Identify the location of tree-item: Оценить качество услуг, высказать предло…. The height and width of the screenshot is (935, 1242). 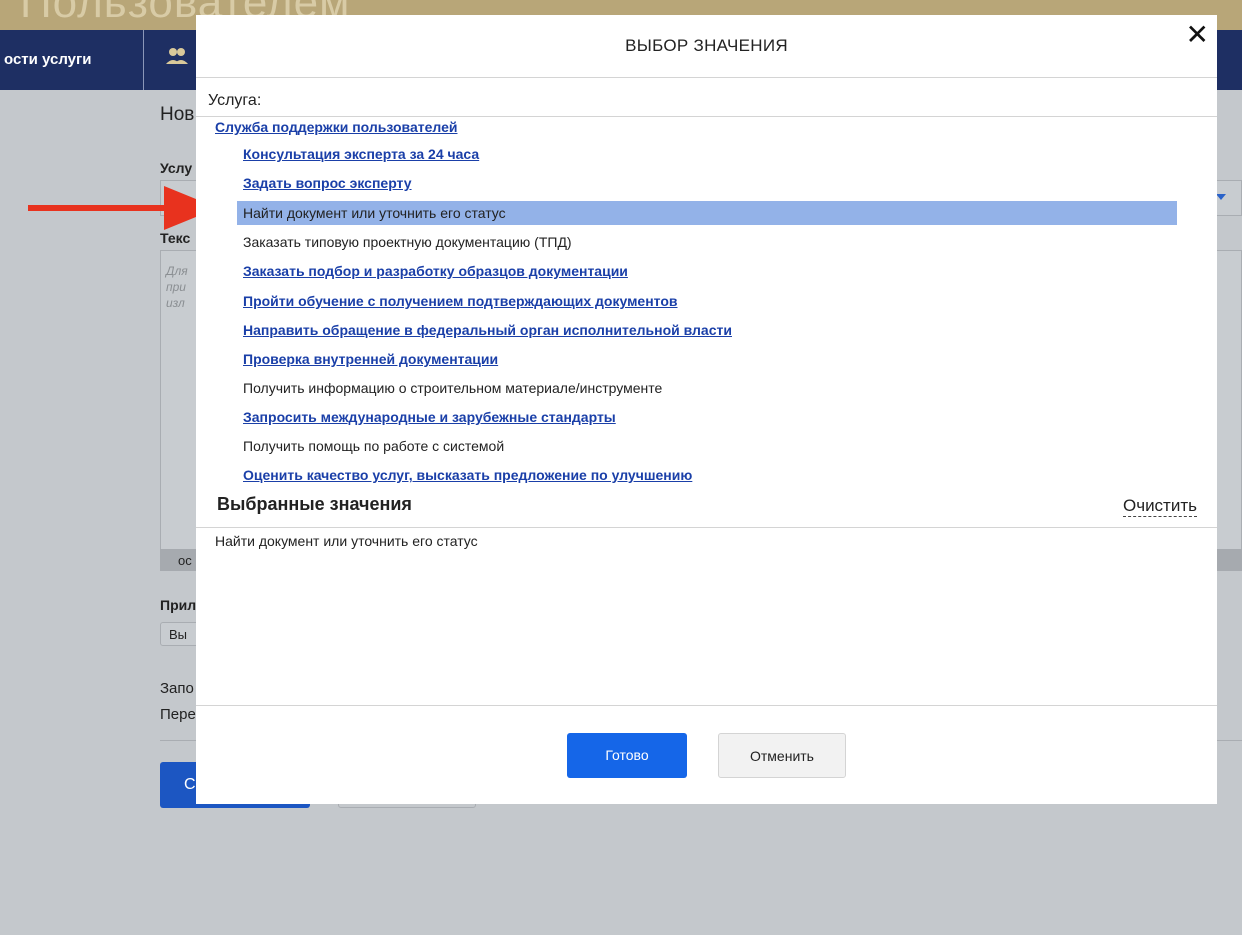
(464, 475).